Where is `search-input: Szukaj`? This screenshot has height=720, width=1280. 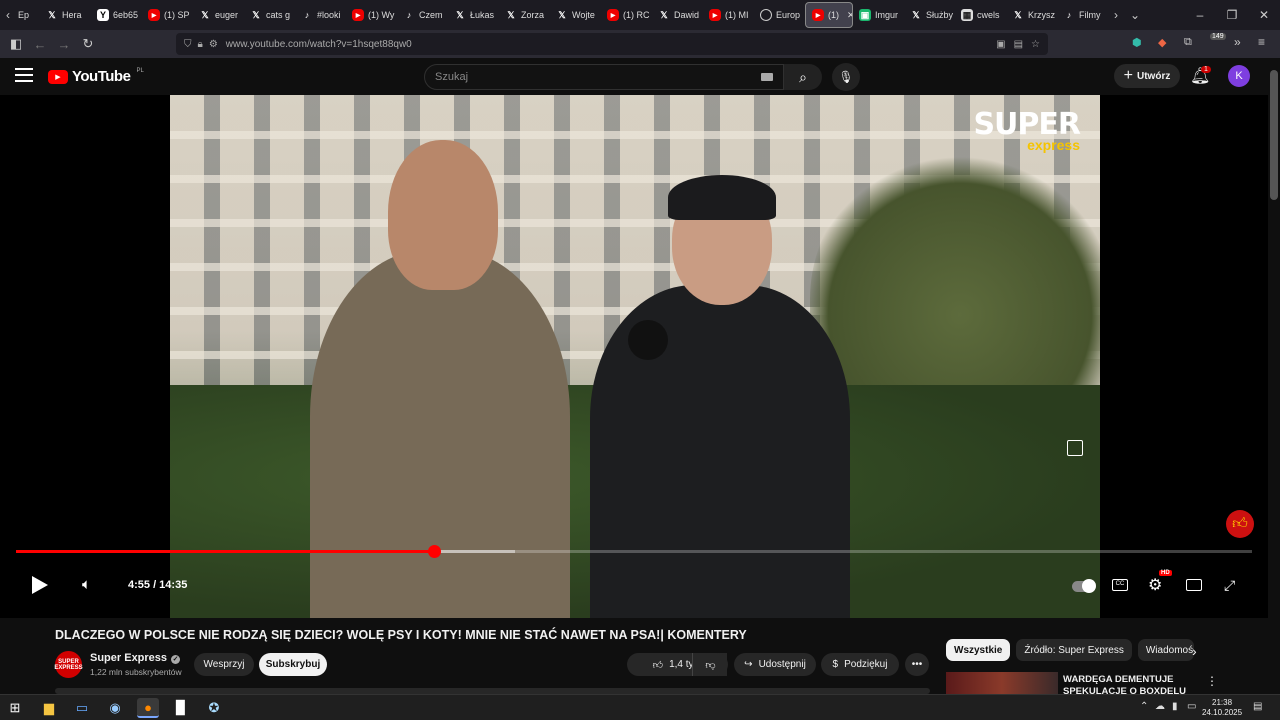
search-input: Szukaj is located at coordinates (604, 77).